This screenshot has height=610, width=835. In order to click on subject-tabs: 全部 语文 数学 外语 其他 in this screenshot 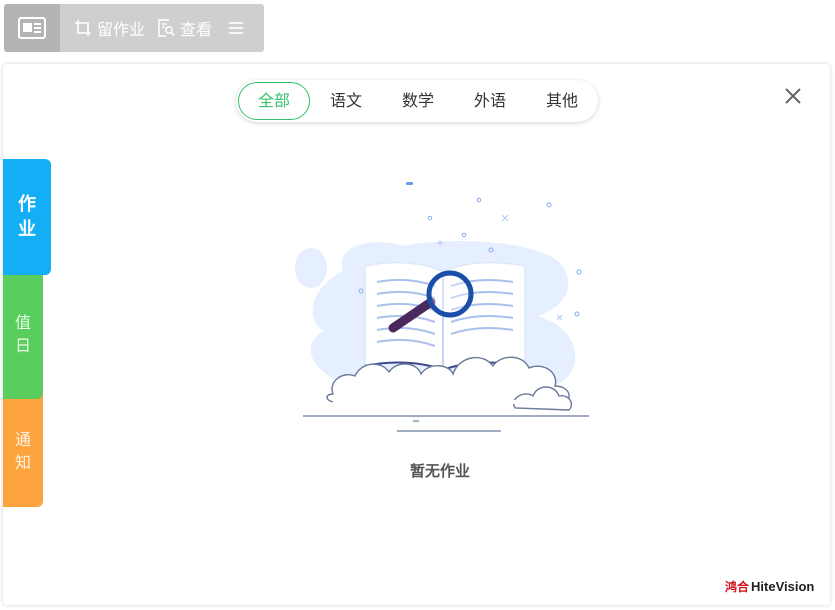, I will do `click(417, 101)`.